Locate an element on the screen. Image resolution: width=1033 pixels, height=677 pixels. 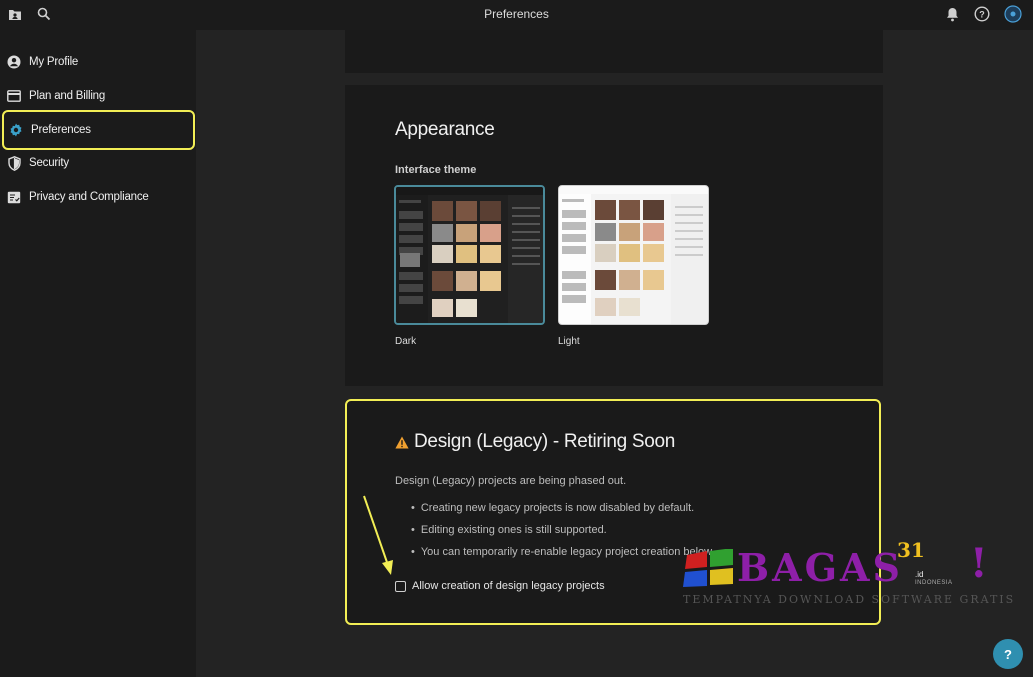
help-circle-icon: ? is located at coordinates (982, 14).